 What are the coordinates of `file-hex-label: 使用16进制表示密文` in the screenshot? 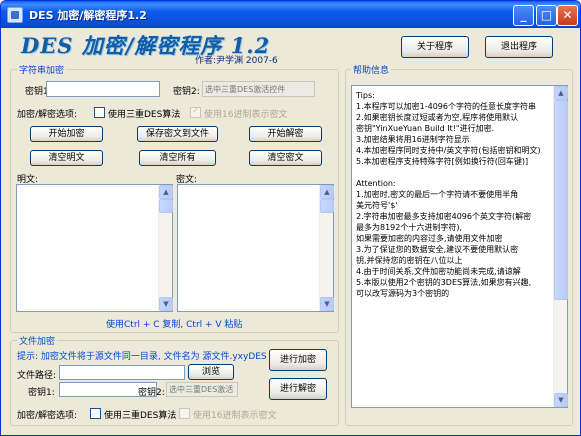 It's located at (235, 416).